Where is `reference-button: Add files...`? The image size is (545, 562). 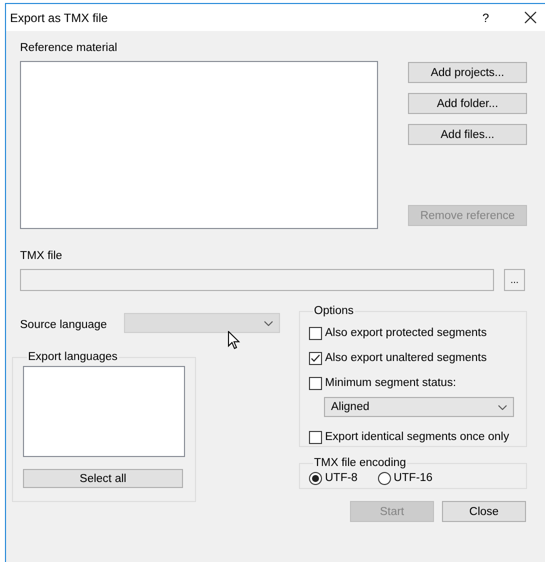 reference-button: Add files... is located at coordinates (467, 134).